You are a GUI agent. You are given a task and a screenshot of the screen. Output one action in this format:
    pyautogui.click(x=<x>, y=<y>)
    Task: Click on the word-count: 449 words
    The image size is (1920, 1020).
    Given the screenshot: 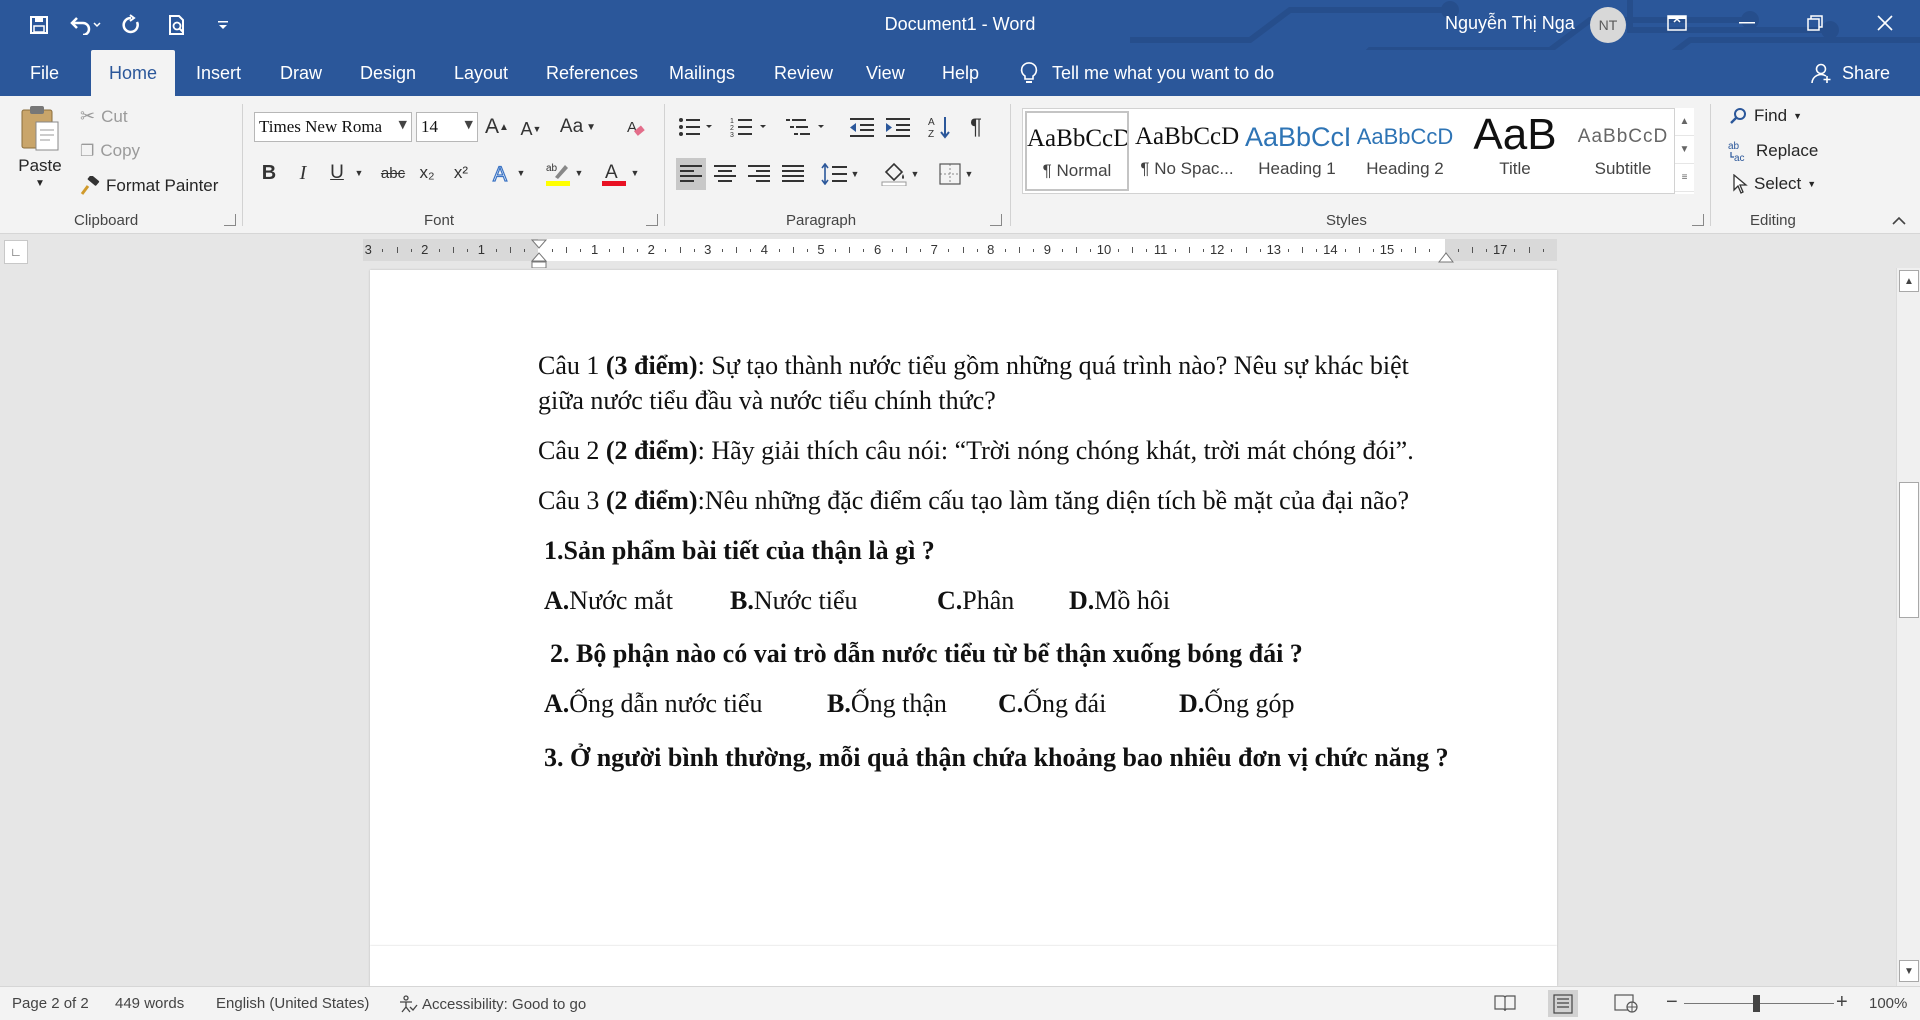 What is the action you would take?
    pyautogui.click(x=149, y=1003)
    